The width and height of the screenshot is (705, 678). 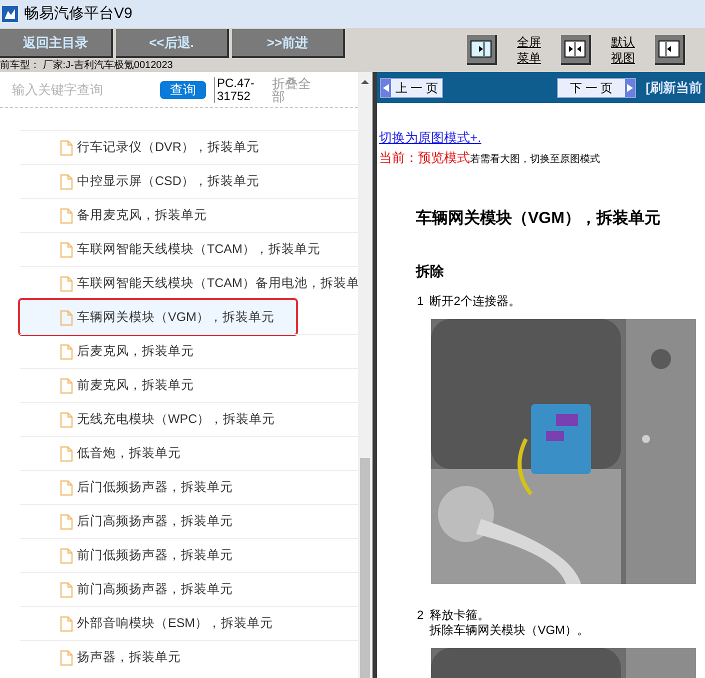 I want to click on tree-item: 前门高频扬声器，拆装单元, so click(x=189, y=589).